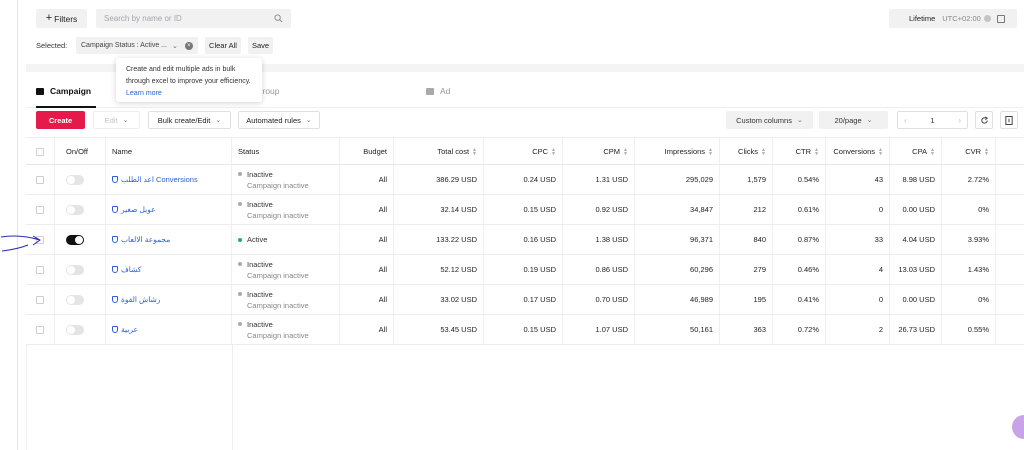  I want to click on tab-campaign: Campaign, so click(63, 91).